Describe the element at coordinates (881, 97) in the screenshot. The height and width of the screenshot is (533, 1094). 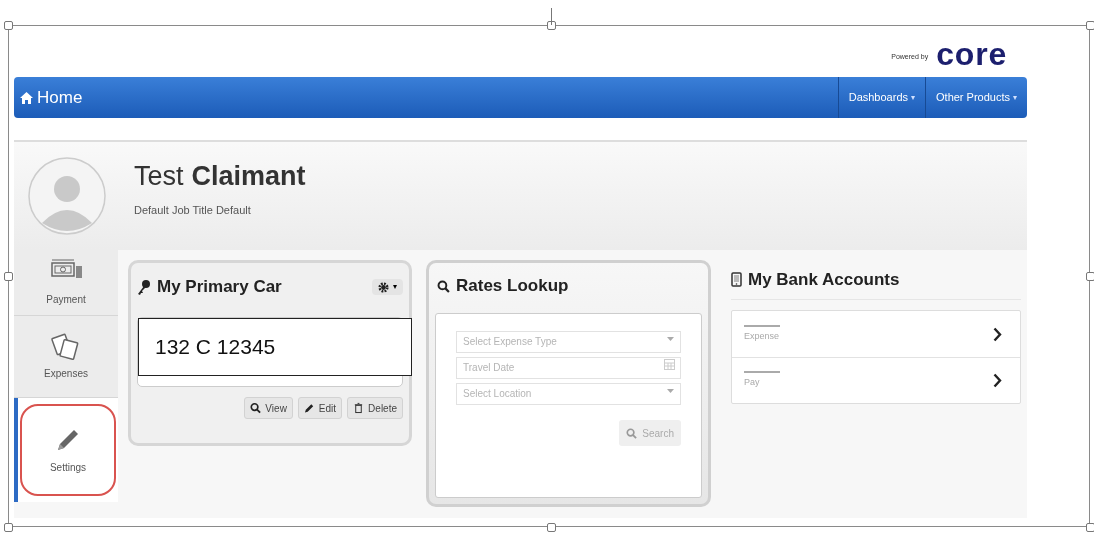
I see `nav-menu: Dashboards ▾` at that location.